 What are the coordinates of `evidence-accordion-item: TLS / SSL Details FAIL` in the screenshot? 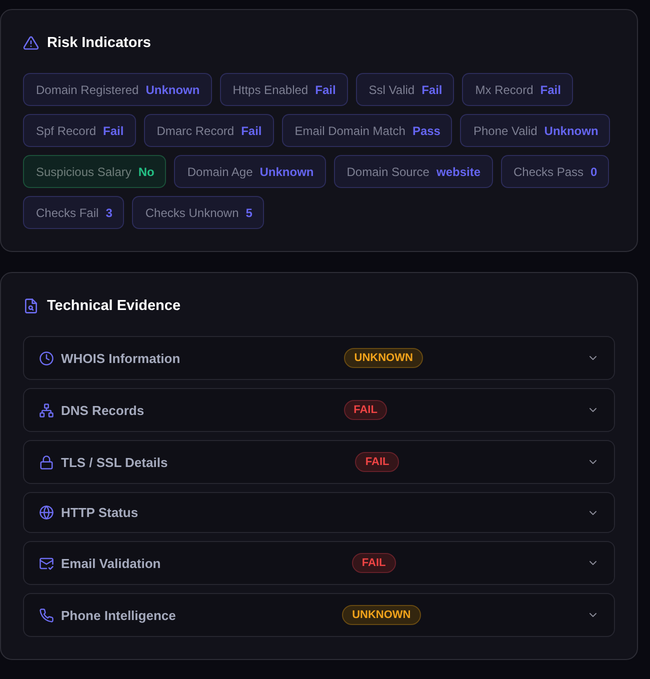 It's located at (319, 462).